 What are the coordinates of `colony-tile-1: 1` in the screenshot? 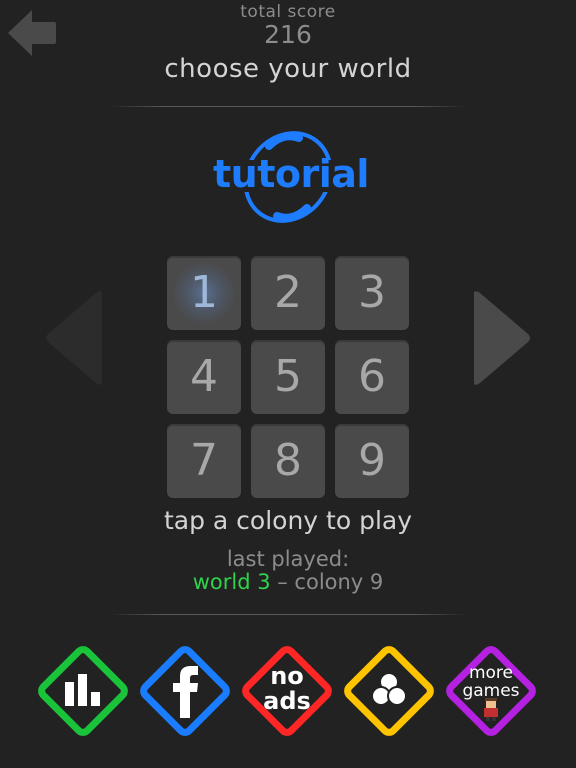 It's located at (204, 293).